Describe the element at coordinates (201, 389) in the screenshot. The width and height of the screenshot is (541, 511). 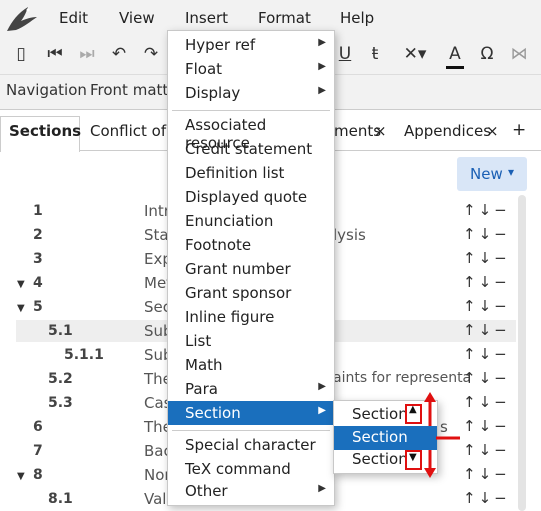
I see `menu-item-label: Para` at that location.